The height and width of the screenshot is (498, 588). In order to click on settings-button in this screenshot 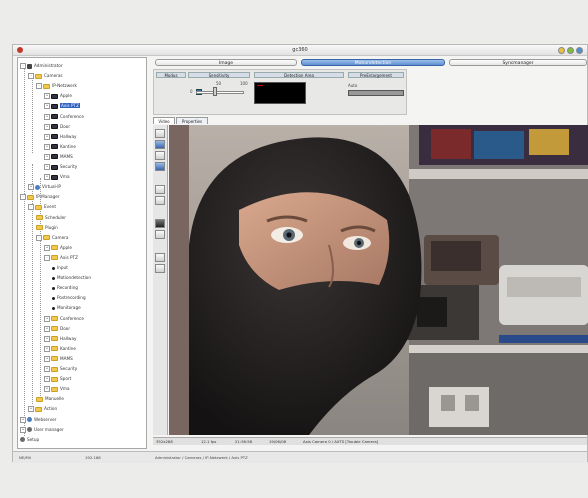, I will do `click(160, 257)`.